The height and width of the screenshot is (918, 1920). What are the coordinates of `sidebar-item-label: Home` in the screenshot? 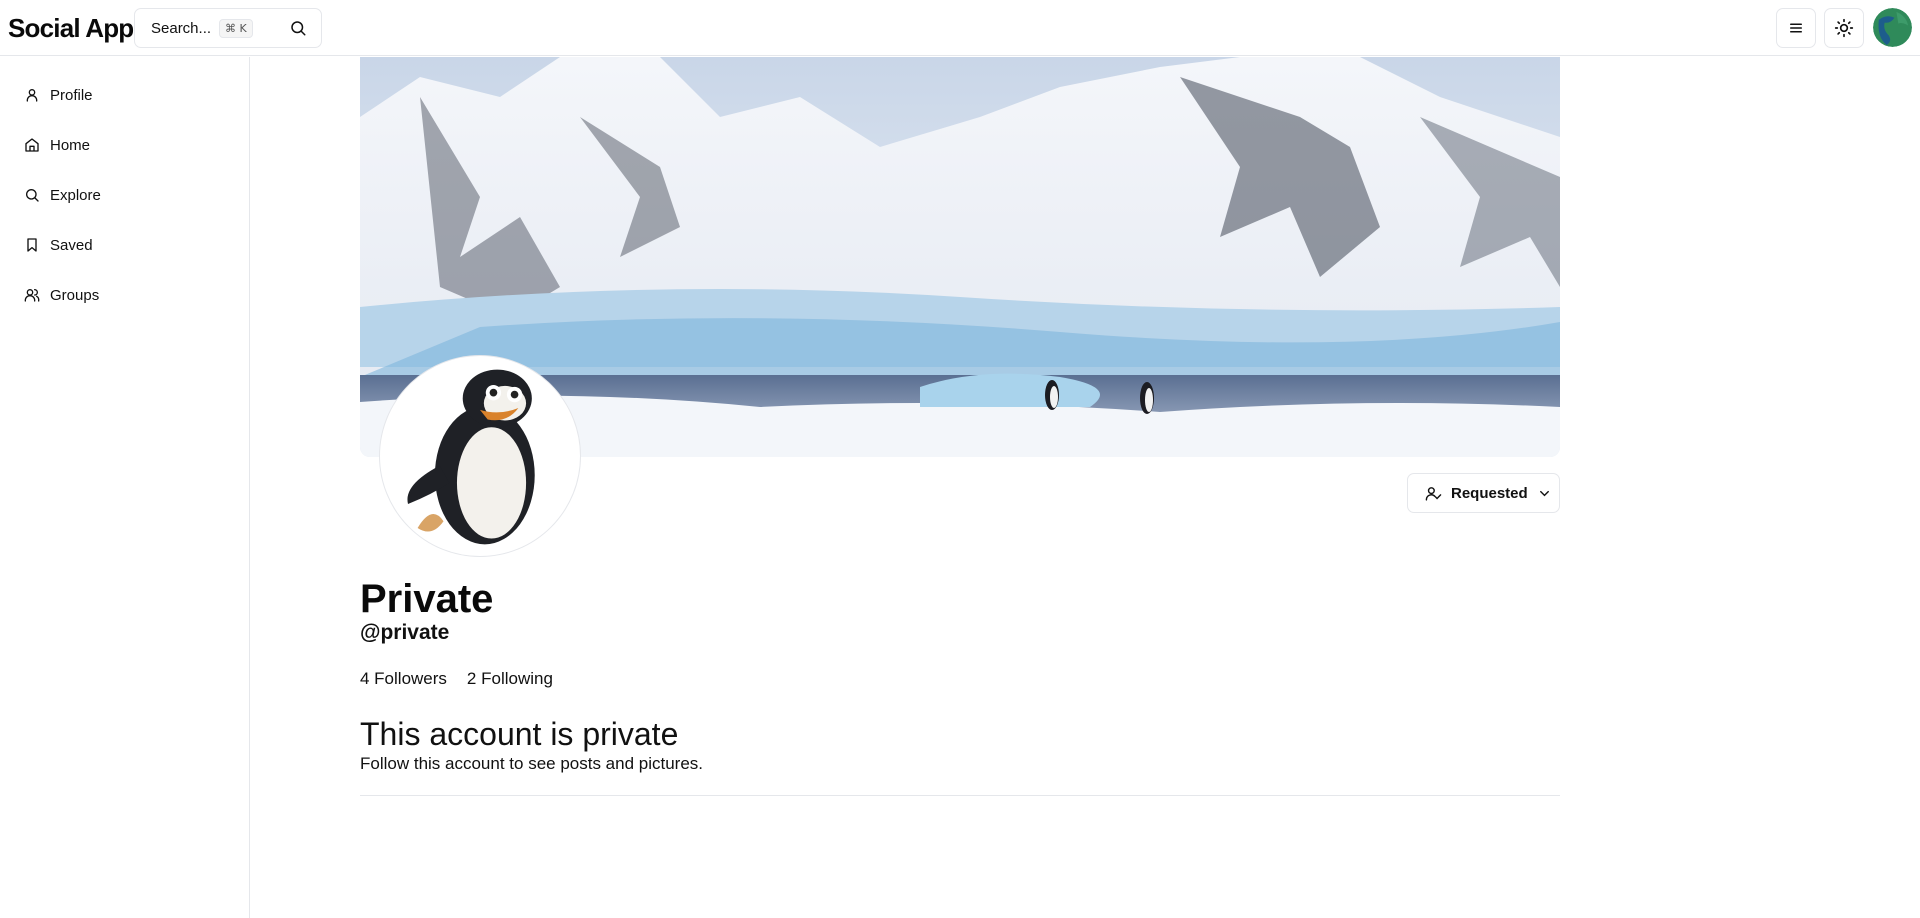 It's located at (70, 145).